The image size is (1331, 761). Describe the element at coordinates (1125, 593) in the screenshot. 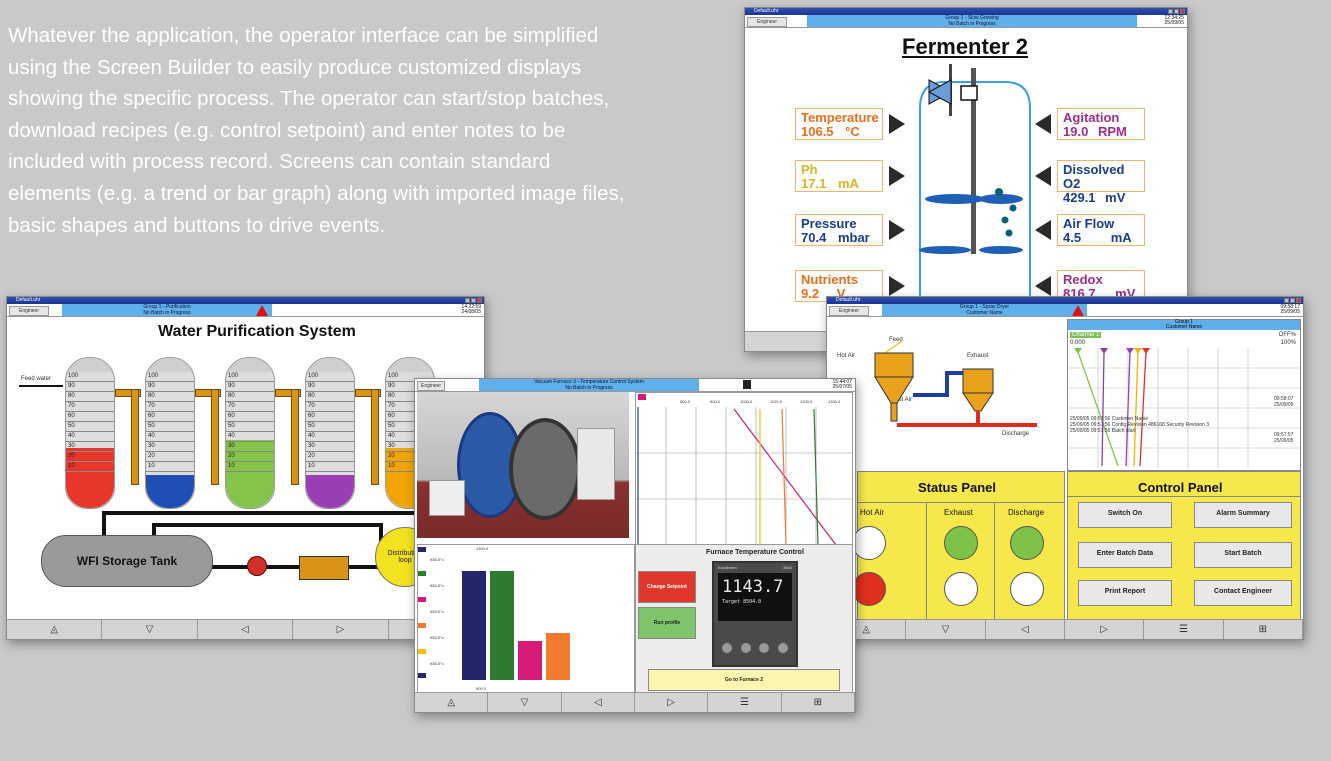

I see `print-report-button: Print Report` at that location.